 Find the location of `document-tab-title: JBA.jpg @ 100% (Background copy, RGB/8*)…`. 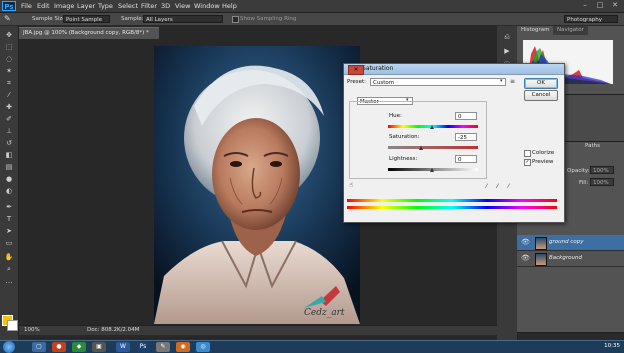

document-tab-title: JBA.jpg @ 100% (Background copy, RGB/8*)… is located at coordinates (86, 33).